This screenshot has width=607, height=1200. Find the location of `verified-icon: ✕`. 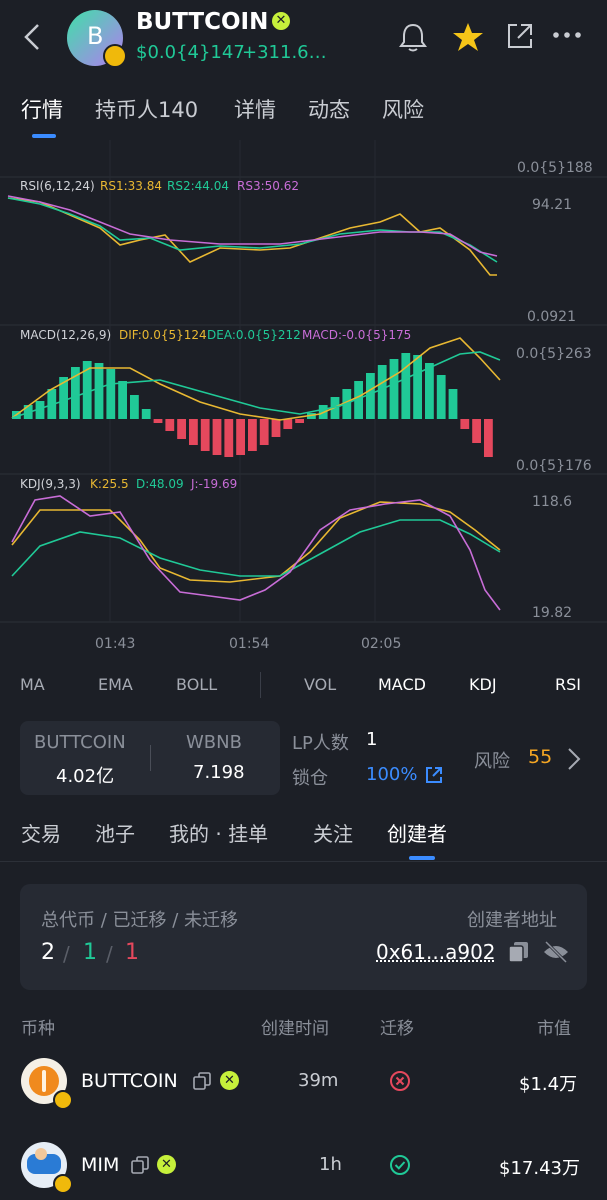

verified-icon: ✕ is located at coordinates (166, 1164).